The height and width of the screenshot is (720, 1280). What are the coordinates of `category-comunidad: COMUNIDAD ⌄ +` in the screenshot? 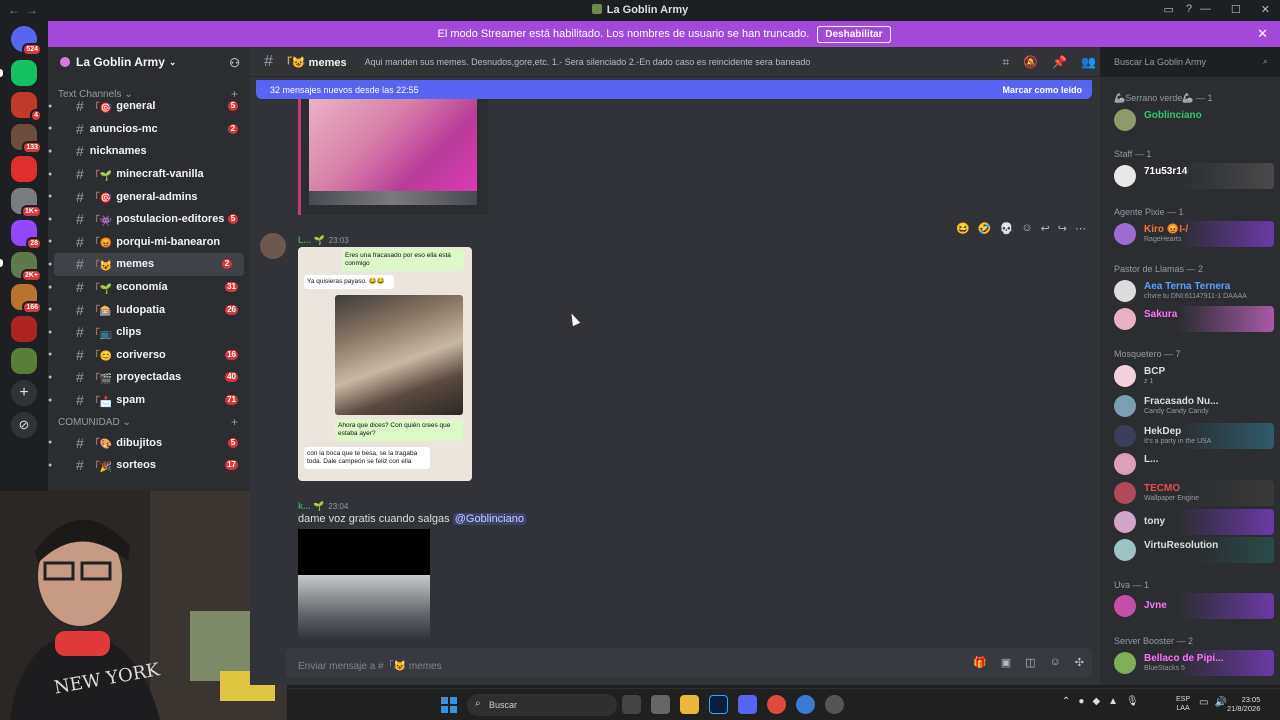 It's located at (149, 422).